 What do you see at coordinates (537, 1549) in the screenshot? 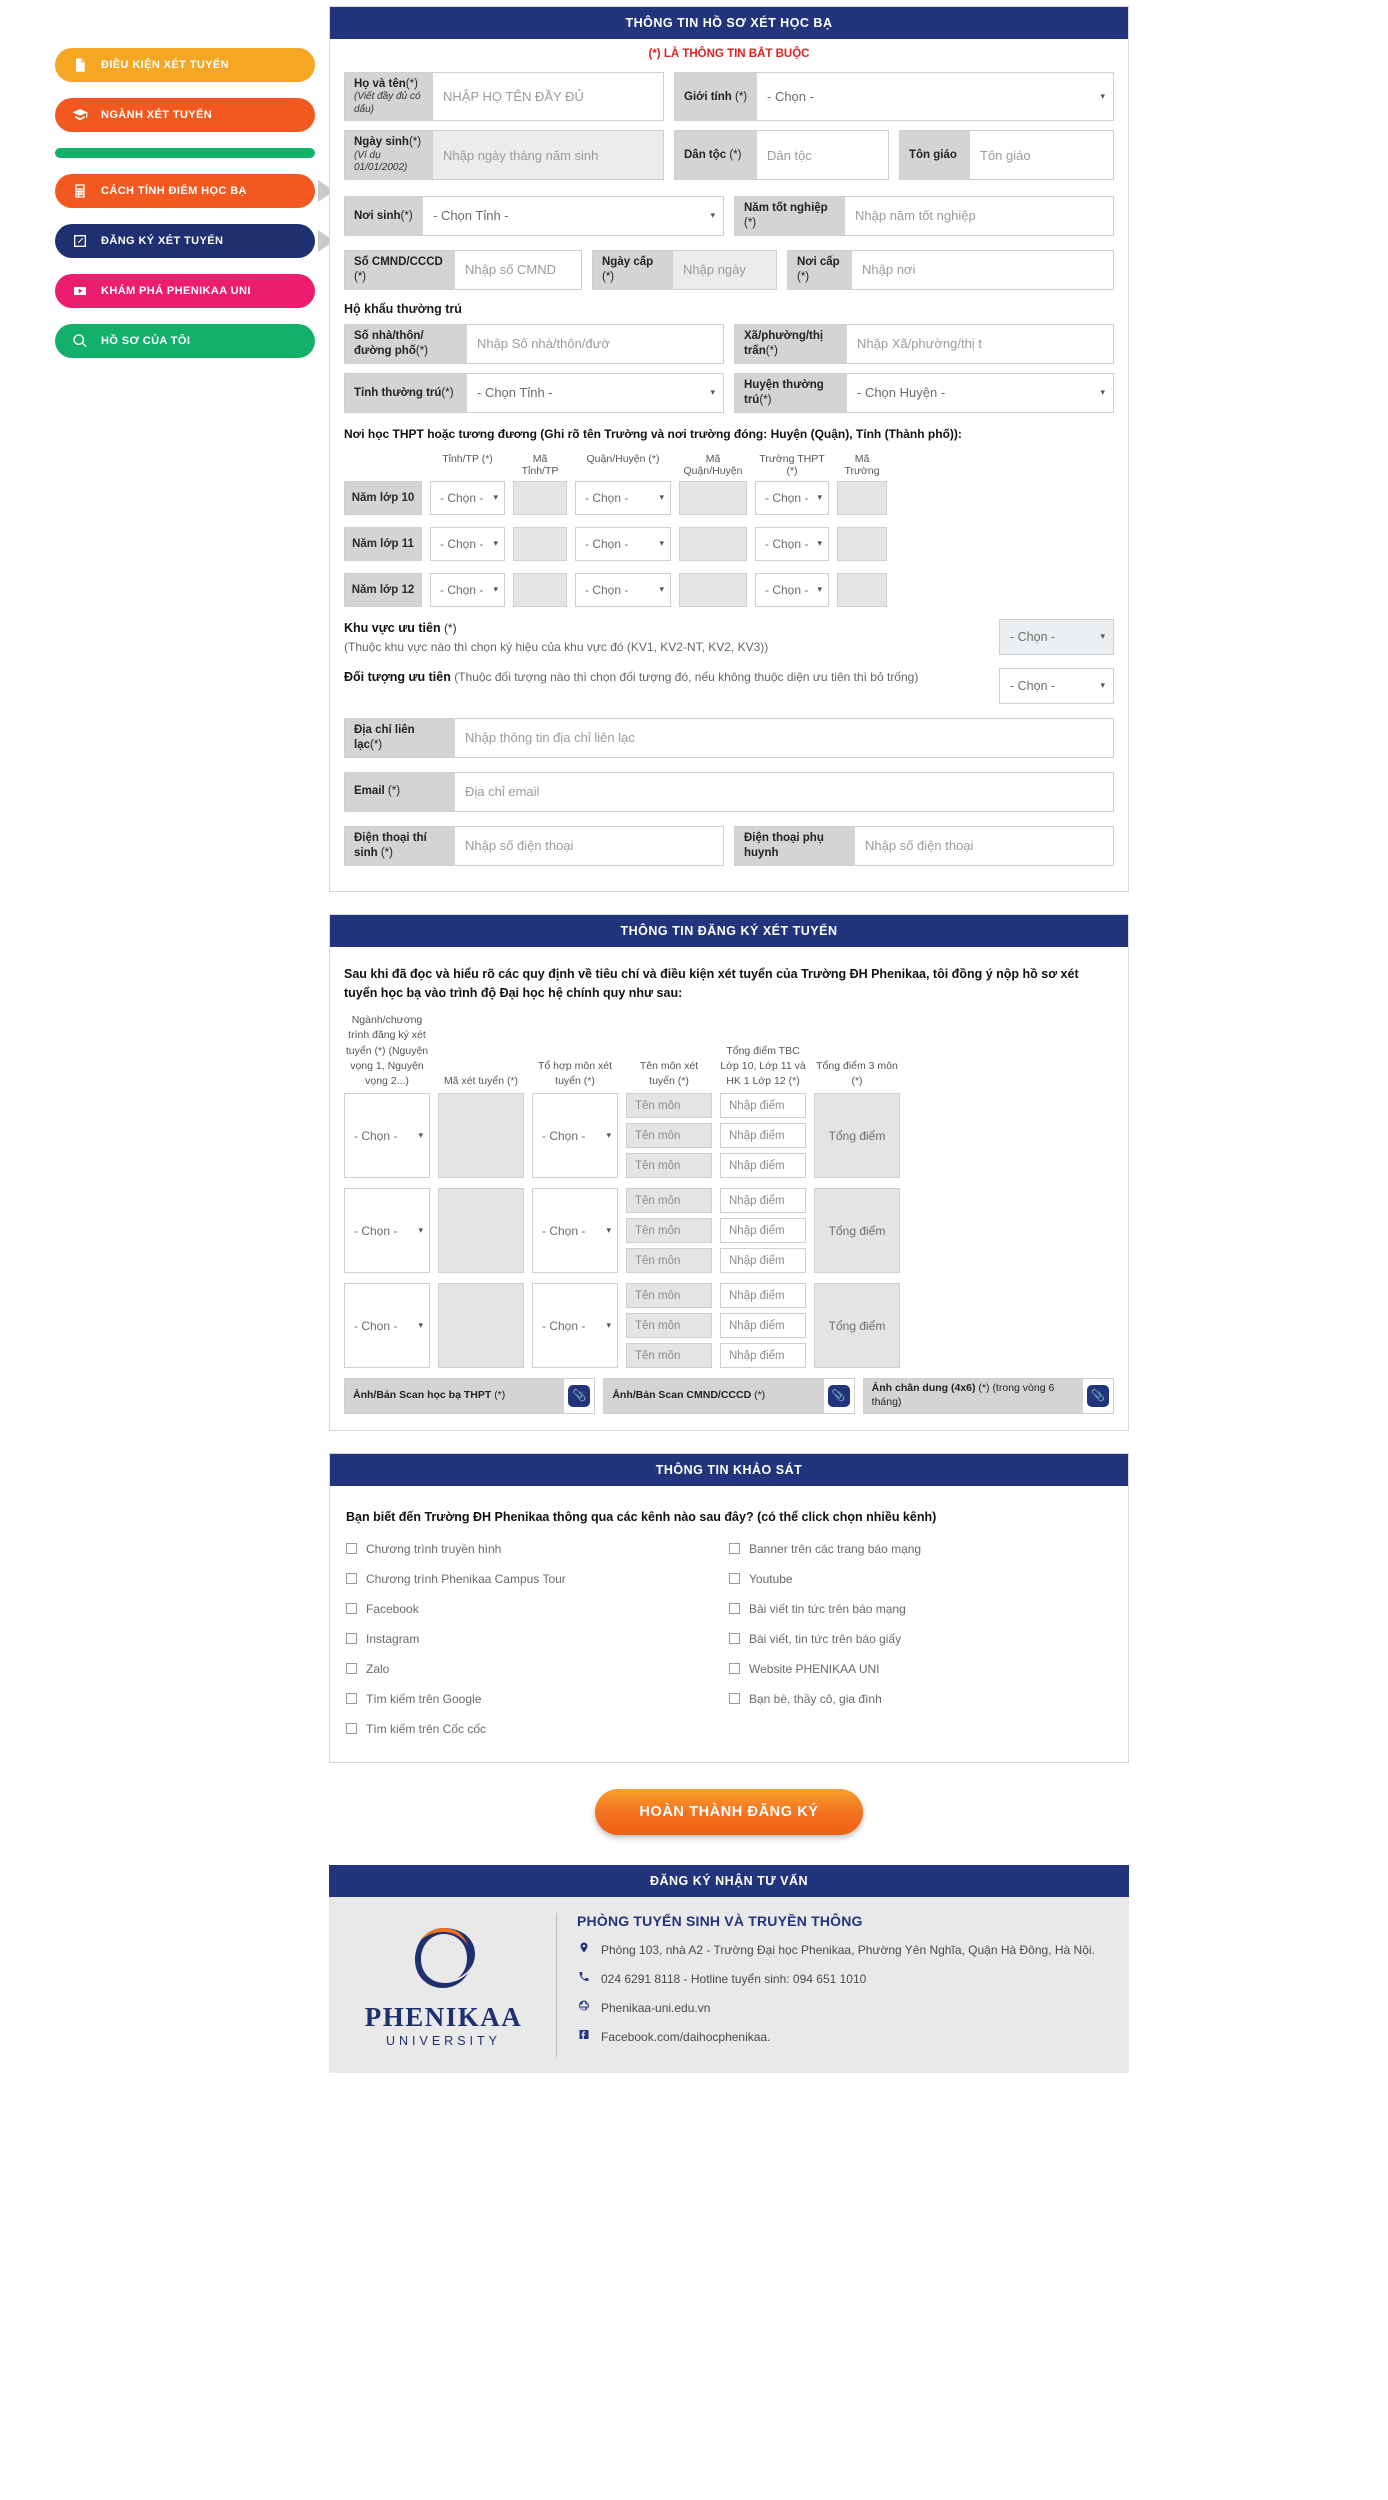
I see `list-item: Chương trình truyền hình` at bounding box center [537, 1549].